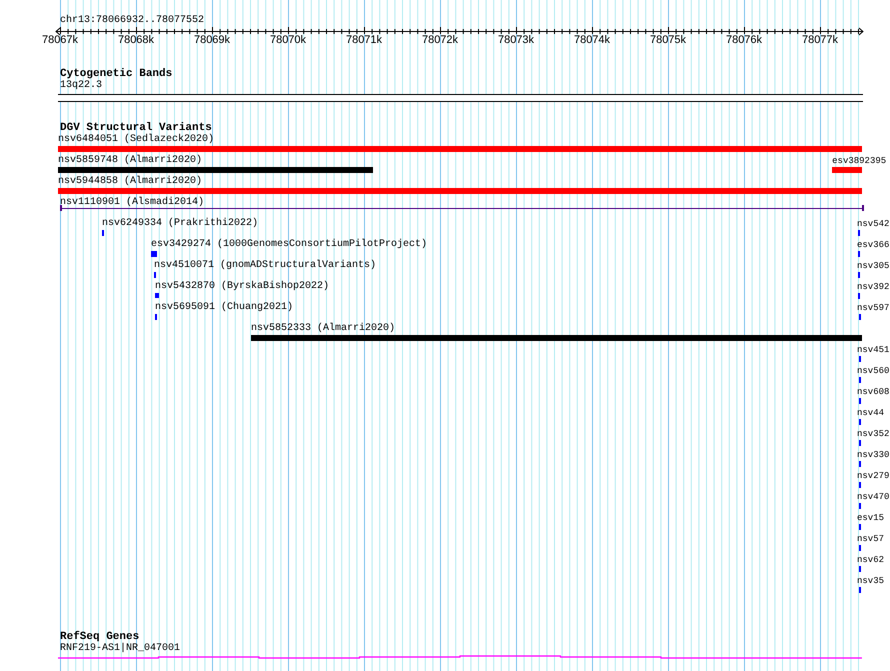  I want to click on band-label: 13q22.3, so click(81, 86).